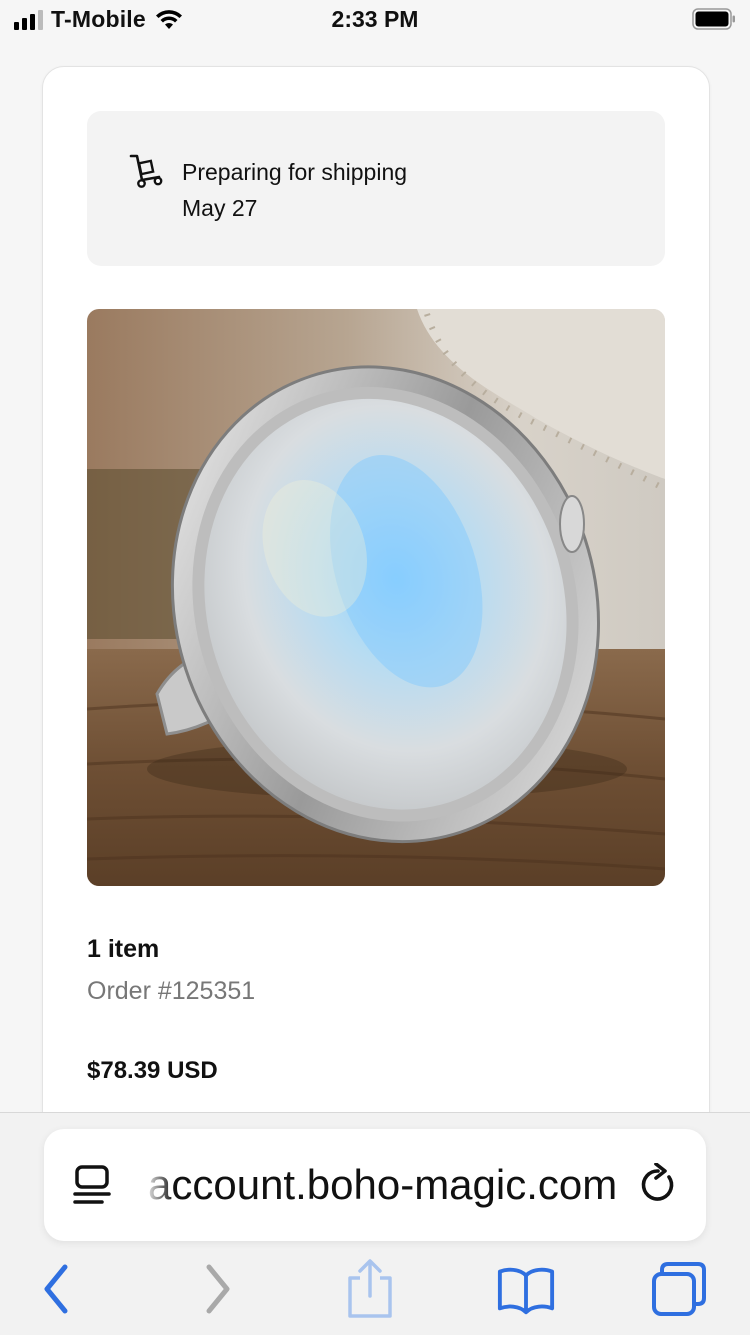 The height and width of the screenshot is (1335, 750). What do you see at coordinates (713, 19) in the screenshot?
I see `battery-icon` at bounding box center [713, 19].